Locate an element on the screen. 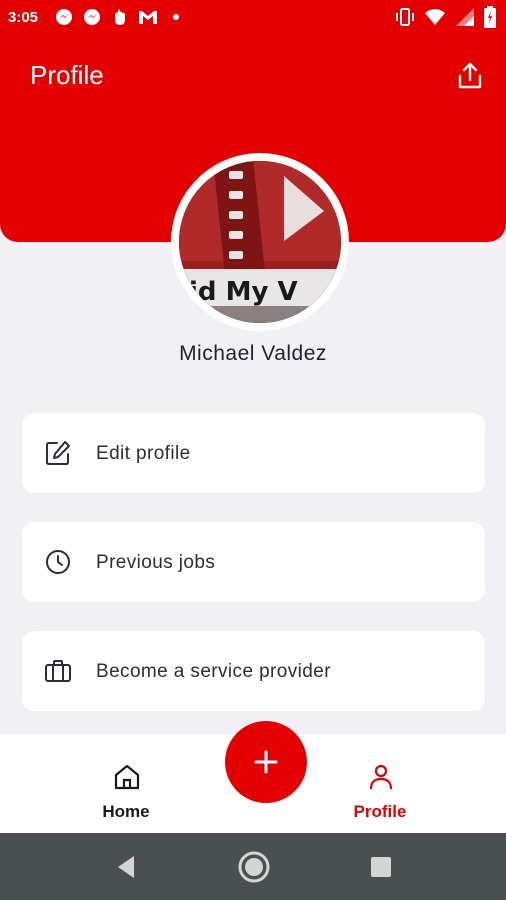 The width and height of the screenshot is (506, 900). dot-icon is located at coordinates (176, 17).